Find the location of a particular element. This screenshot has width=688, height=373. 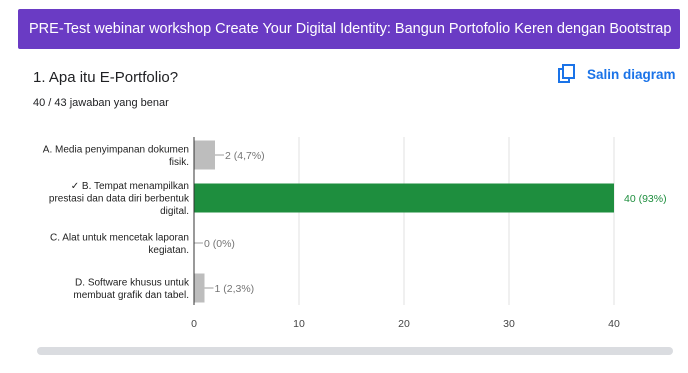

category-label: D. Software khusus untuk is located at coordinates (132, 282).